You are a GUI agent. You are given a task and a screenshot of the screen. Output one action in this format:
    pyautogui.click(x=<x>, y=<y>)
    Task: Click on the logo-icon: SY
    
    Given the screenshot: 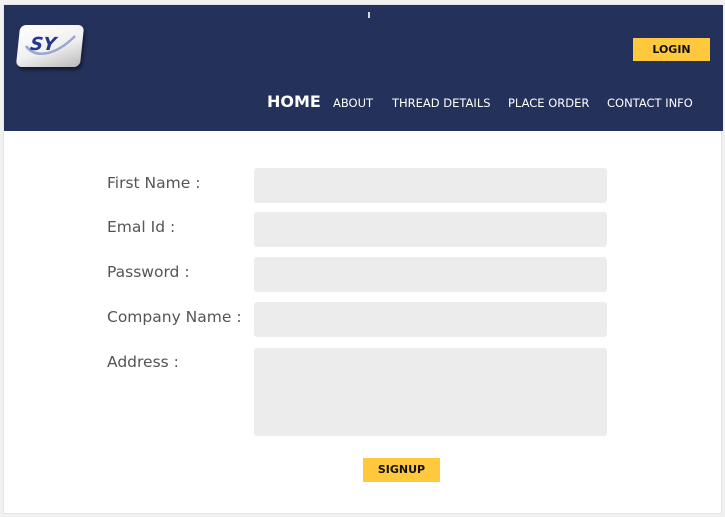 What is the action you would take?
    pyautogui.click(x=50, y=44)
    